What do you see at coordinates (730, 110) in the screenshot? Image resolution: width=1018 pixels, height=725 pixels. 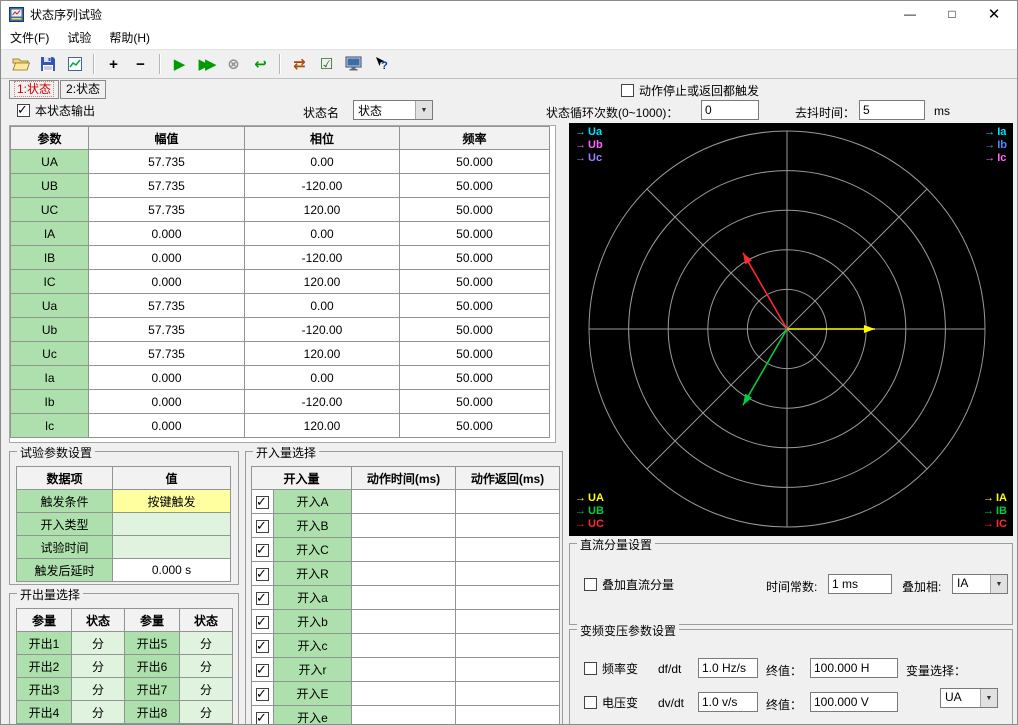 I see `loop-count-input` at bounding box center [730, 110].